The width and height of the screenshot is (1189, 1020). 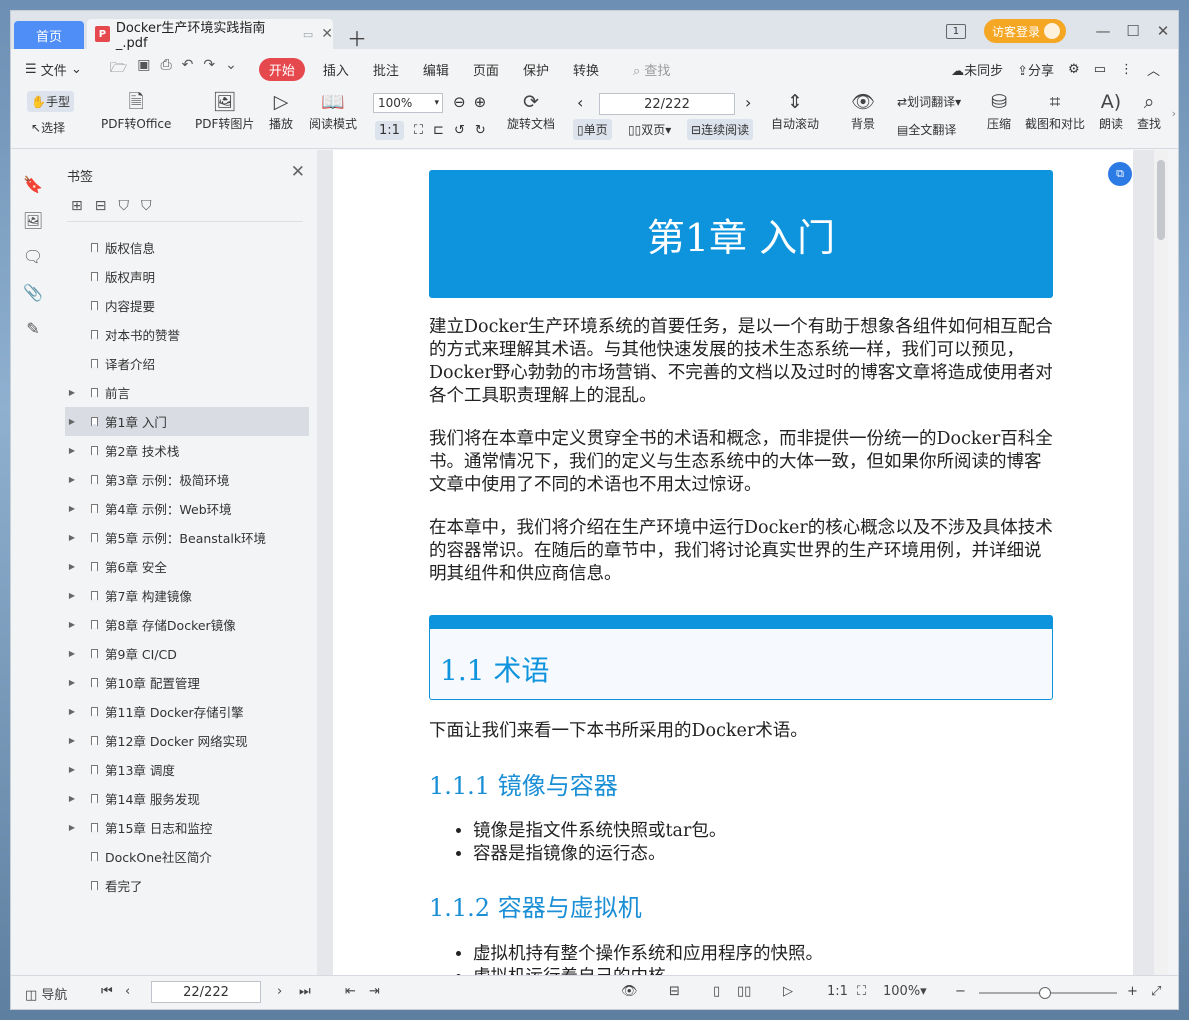 I want to click on rotate-document-button: ⟳ 旋转文档, so click(x=531, y=110).